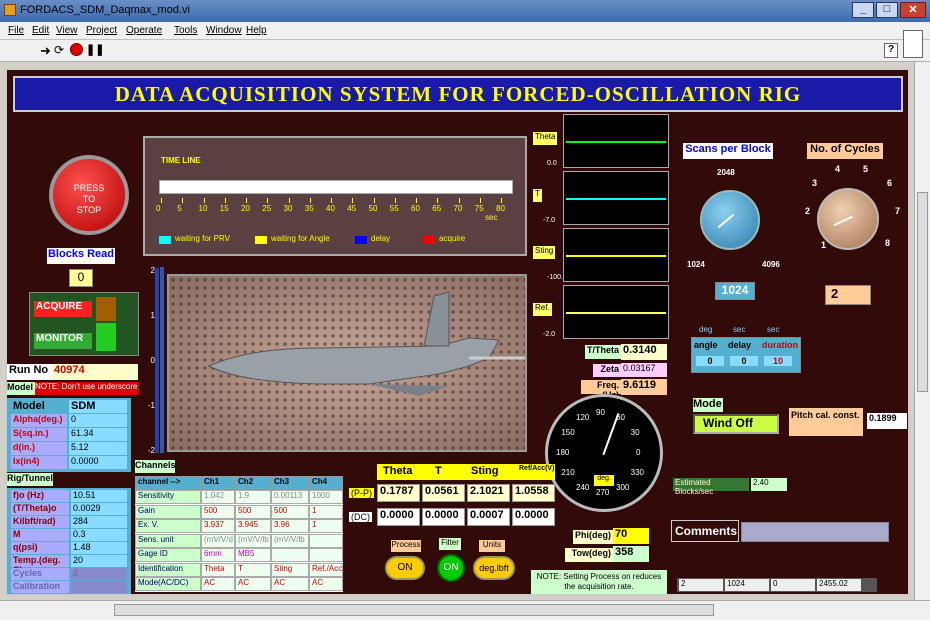  I want to click on model-row-value: 0.0000, so click(98, 462).